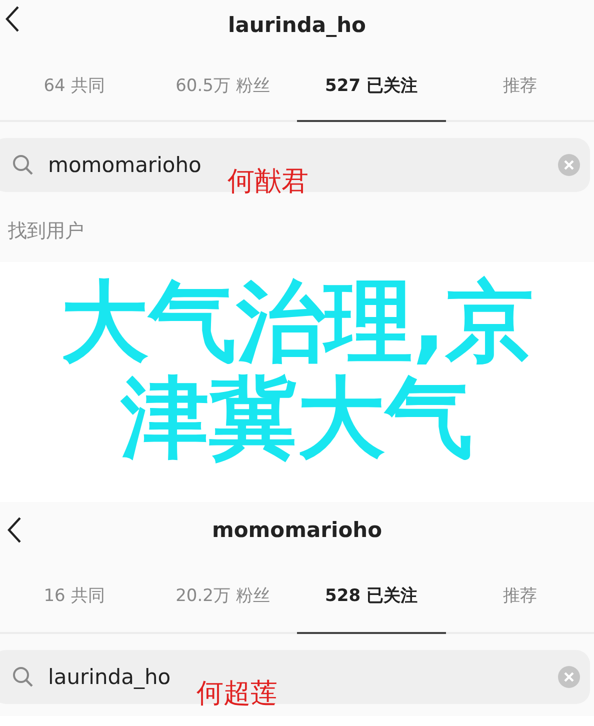 Image resolution: width=594 pixels, height=726 pixels. I want to click on profile-title: momomarioho, so click(297, 530).